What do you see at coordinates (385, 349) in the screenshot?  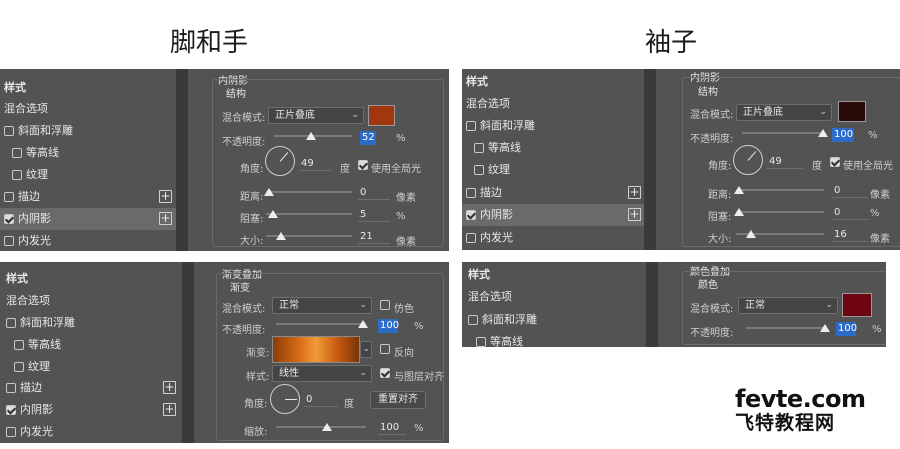 I see `reverse-checkbox` at bounding box center [385, 349].